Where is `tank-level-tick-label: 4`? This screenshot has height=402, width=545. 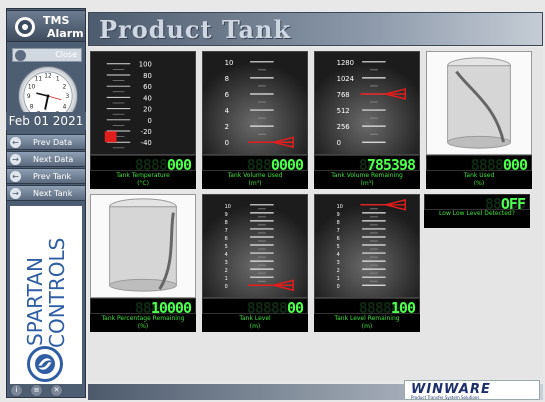
tank-level-tick-label: 4 is located at coordinates (226, 255).